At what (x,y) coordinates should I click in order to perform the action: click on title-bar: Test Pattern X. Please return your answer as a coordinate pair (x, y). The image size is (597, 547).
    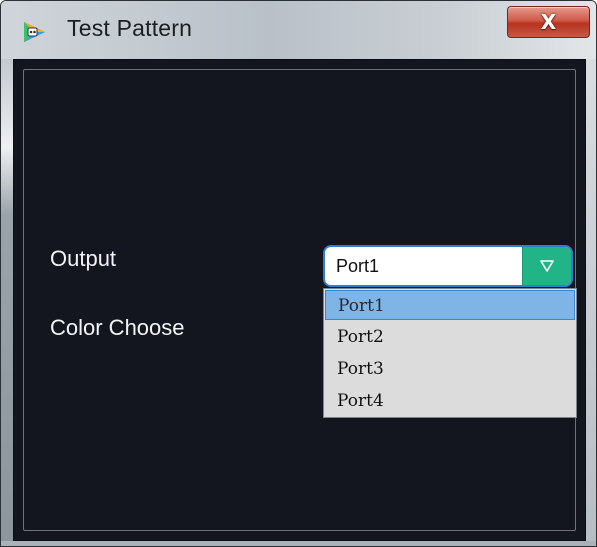
    Looking at the image, I should click on (298, 30).